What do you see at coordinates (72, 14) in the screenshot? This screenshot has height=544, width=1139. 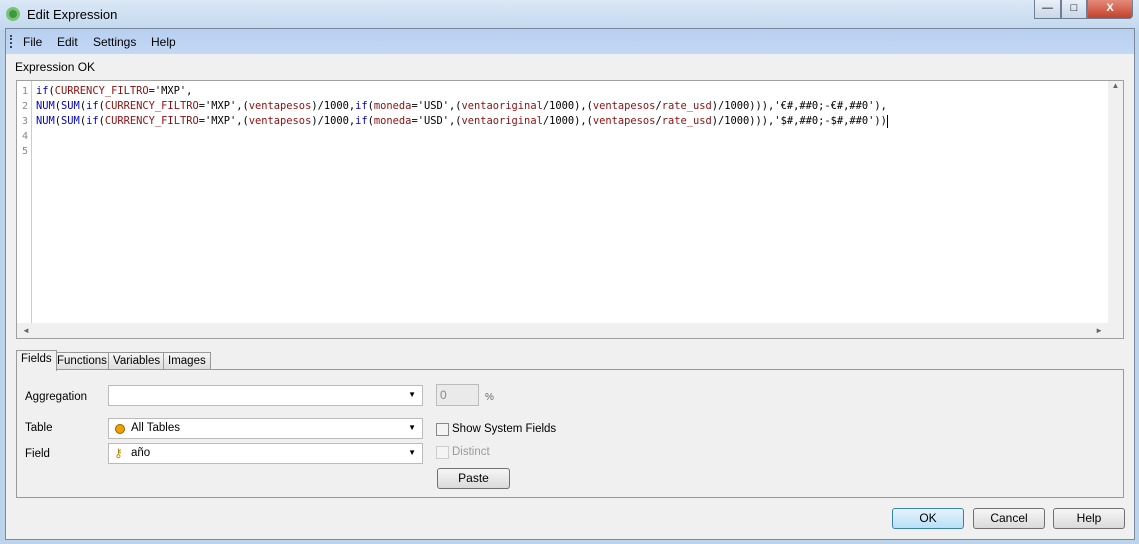 I see `window-title: Edit Expression` at bounding box center [72, 14].